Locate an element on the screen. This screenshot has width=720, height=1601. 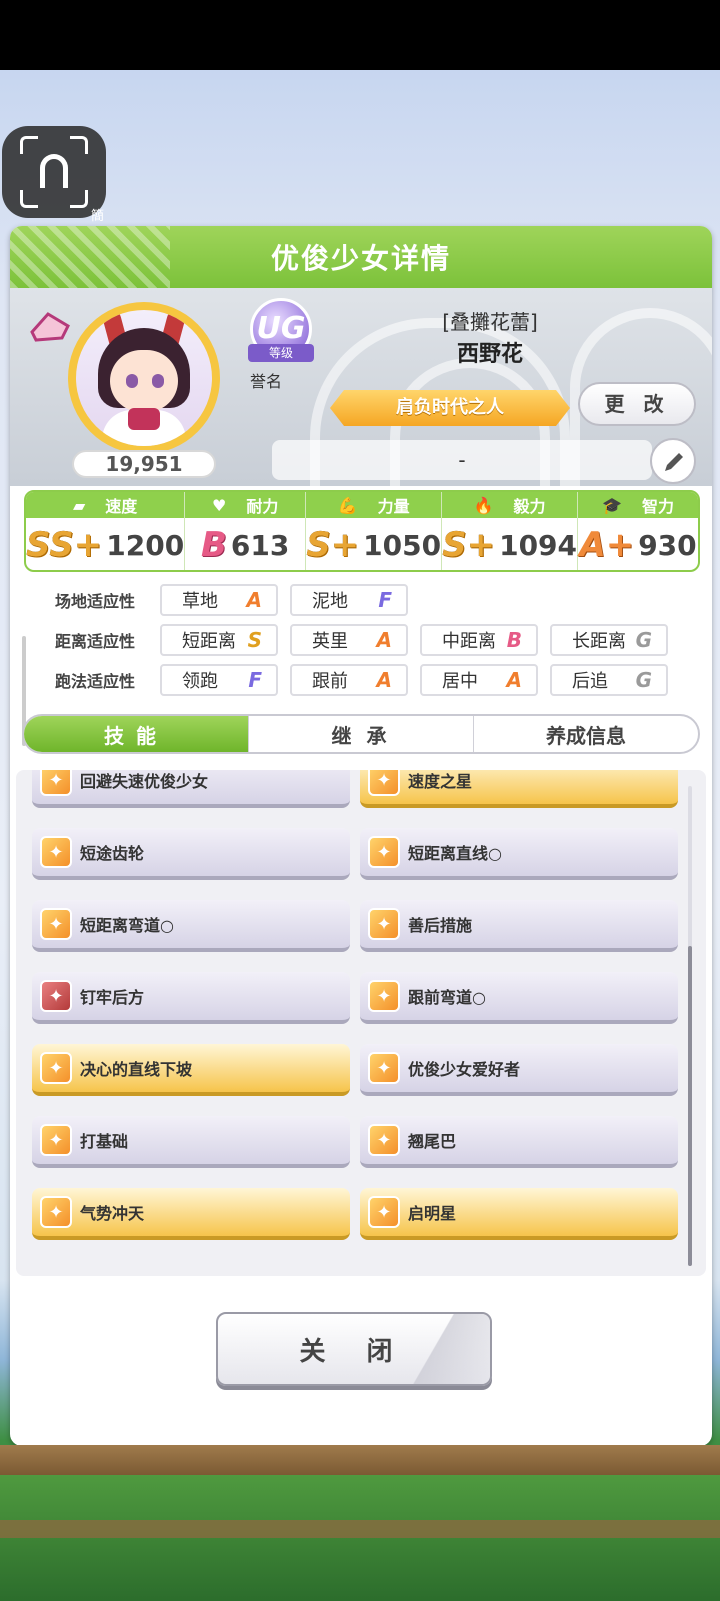
skill-item: ✦ 钉牢后方 is located at coordinates (191, 998).